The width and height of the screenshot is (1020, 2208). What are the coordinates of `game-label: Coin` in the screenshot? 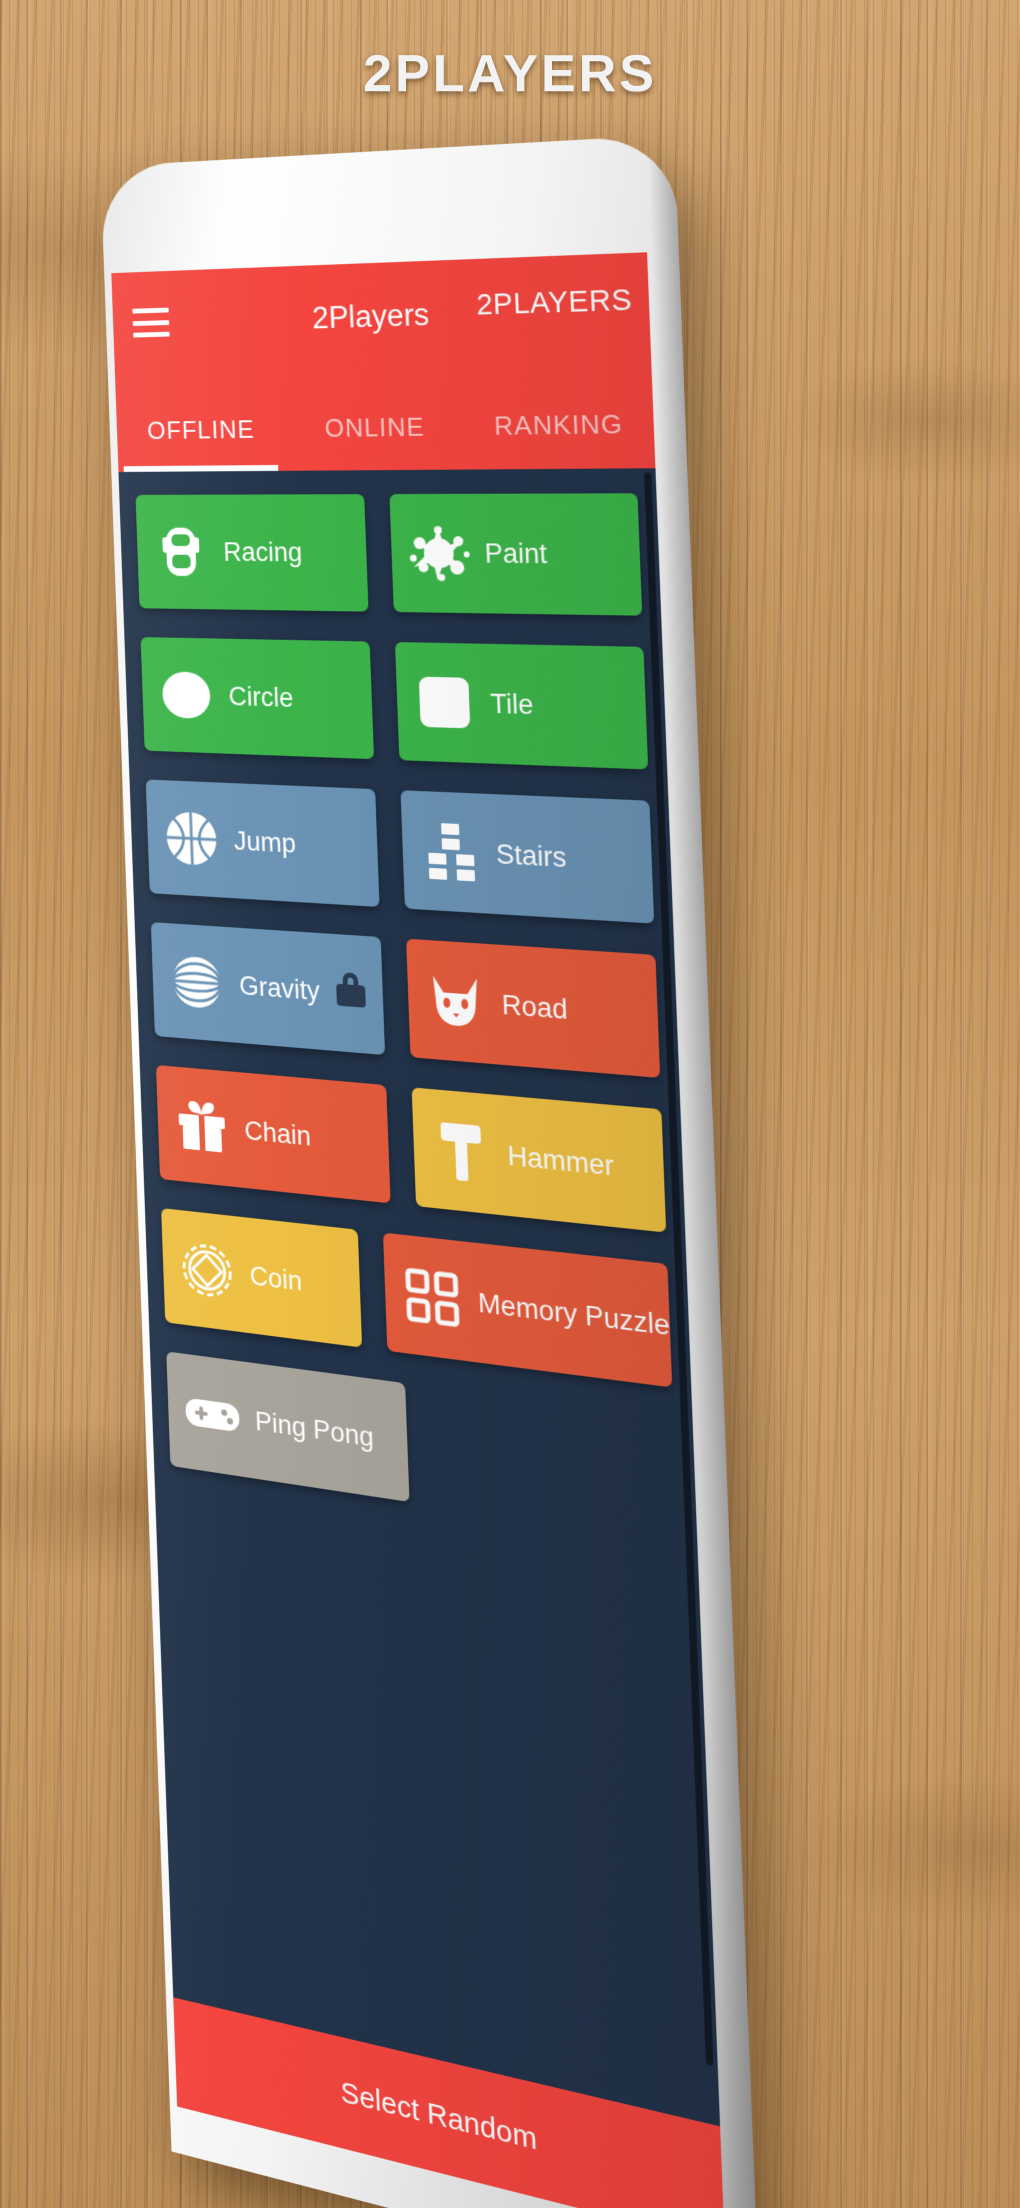 It's located at (276, 1278).